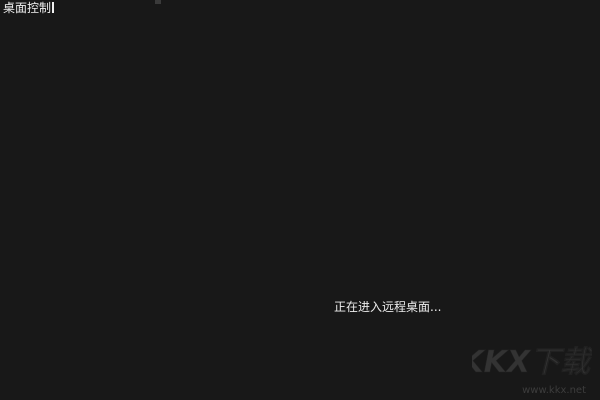 The width and height of the screenshot is (600, 400). Describe the element at coordinates (53, 7) in the screenshot. I see `text-cursor` at that location.